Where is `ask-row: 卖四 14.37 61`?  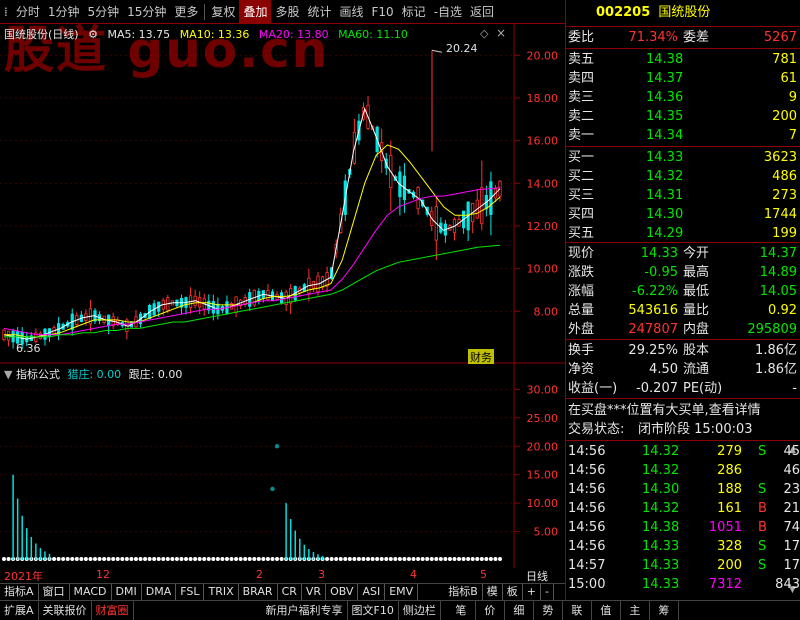
ask-row: 卖四 14.37 61 is located at coordinates (683, 78).